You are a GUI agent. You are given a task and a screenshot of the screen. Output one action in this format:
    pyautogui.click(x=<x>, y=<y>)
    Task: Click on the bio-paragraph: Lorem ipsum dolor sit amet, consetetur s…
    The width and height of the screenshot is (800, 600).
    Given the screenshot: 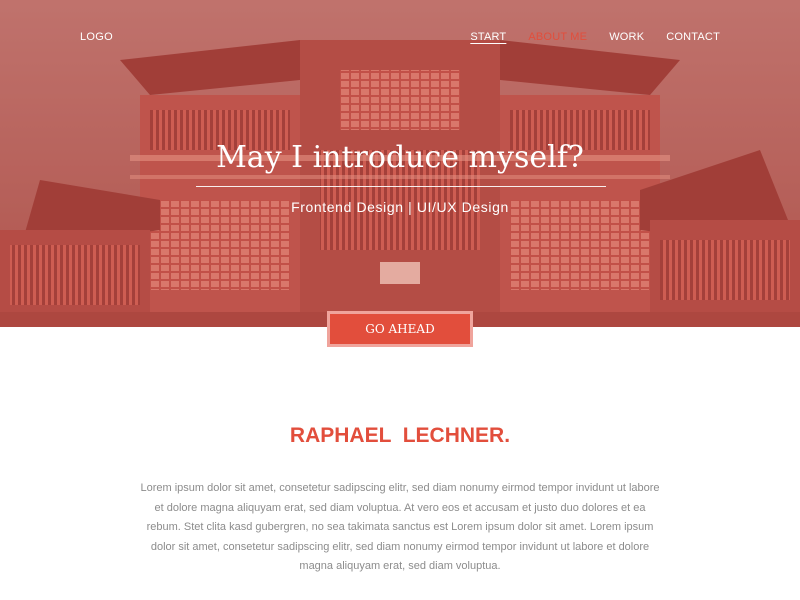 What is the action you would take?
    pyautogui.click(x=400, y=527)
    